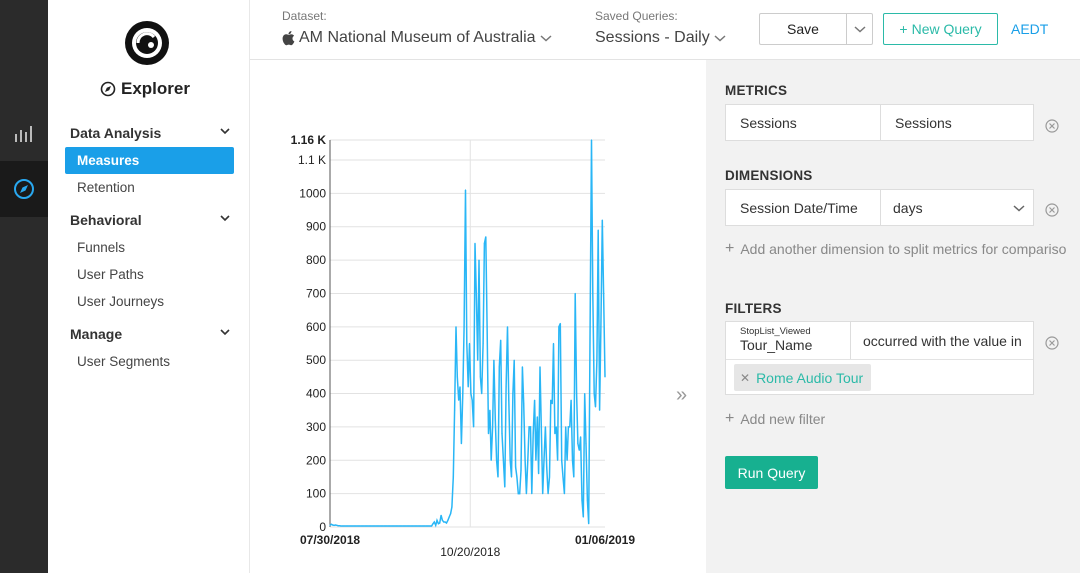 The width and height of the screenshot is (1080, 573). Describe the element at coordinates (106, 187) in the screenshot. I see `nav-item-retention: Retention` at that location.